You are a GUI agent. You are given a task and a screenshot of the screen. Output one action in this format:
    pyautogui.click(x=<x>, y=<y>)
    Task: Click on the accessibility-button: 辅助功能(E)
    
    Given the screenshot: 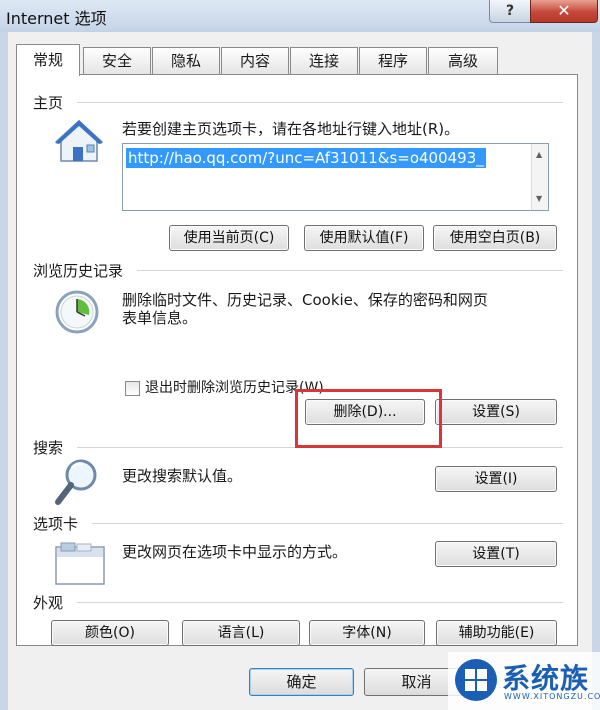 What is the action you would take?
    pyautogui.click(x=496, y=633)
    